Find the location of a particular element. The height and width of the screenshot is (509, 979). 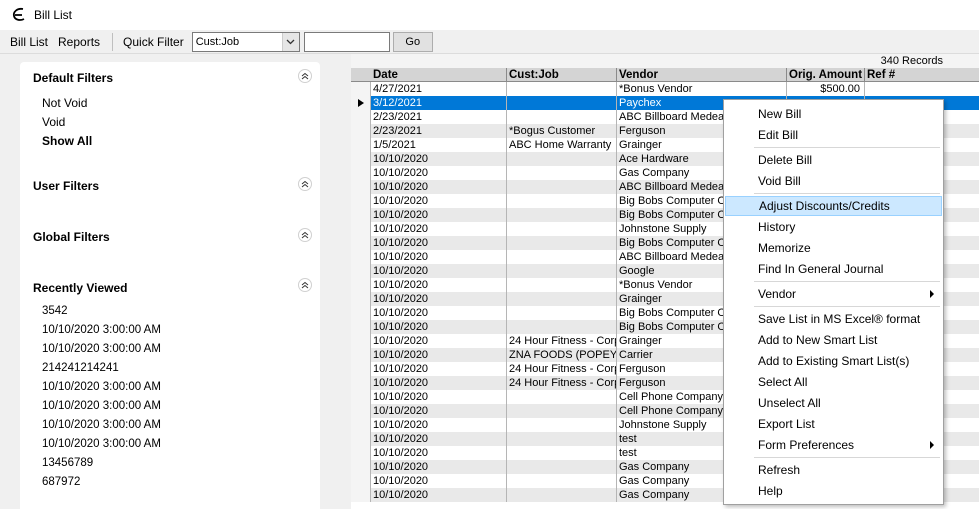

recently-viewed-item: 3542 is located at coordinates (55, 311).